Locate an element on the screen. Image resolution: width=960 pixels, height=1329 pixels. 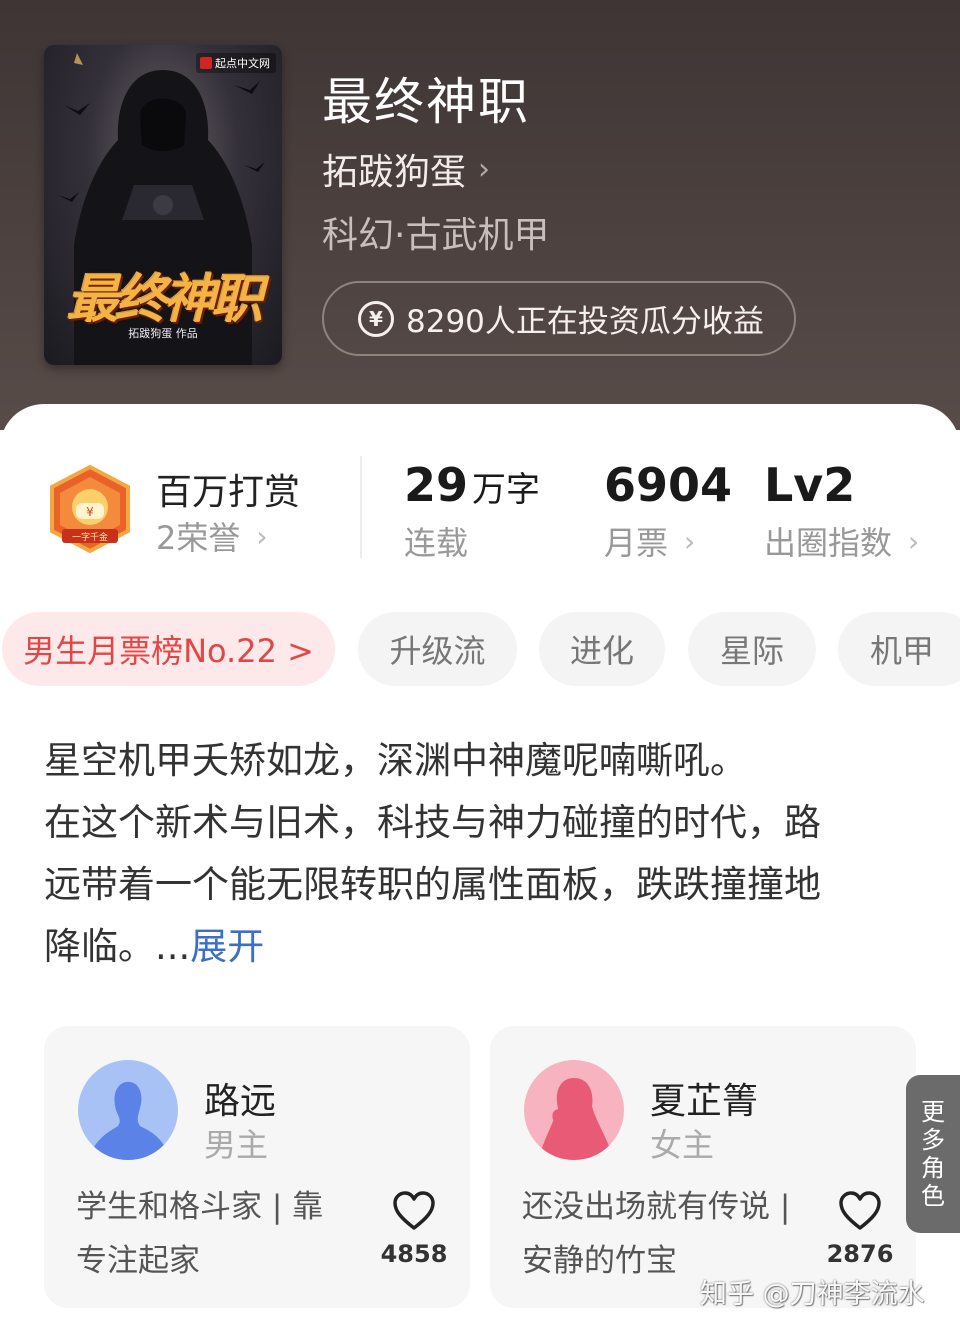
word-count-number: 29 is located at coordinates (436, 485).